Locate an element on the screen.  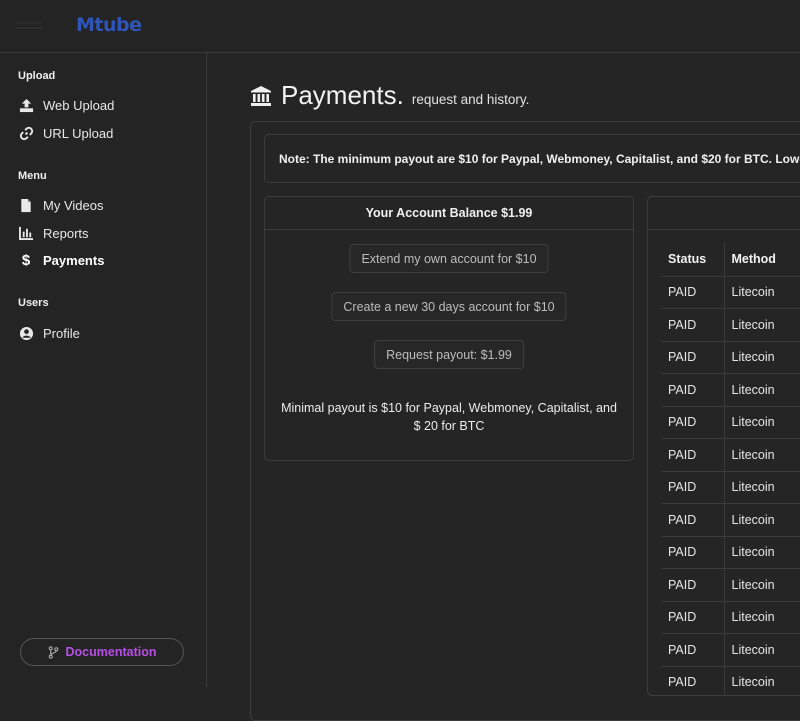
page-subheading: request and history. is located at coordinates (470, 99).